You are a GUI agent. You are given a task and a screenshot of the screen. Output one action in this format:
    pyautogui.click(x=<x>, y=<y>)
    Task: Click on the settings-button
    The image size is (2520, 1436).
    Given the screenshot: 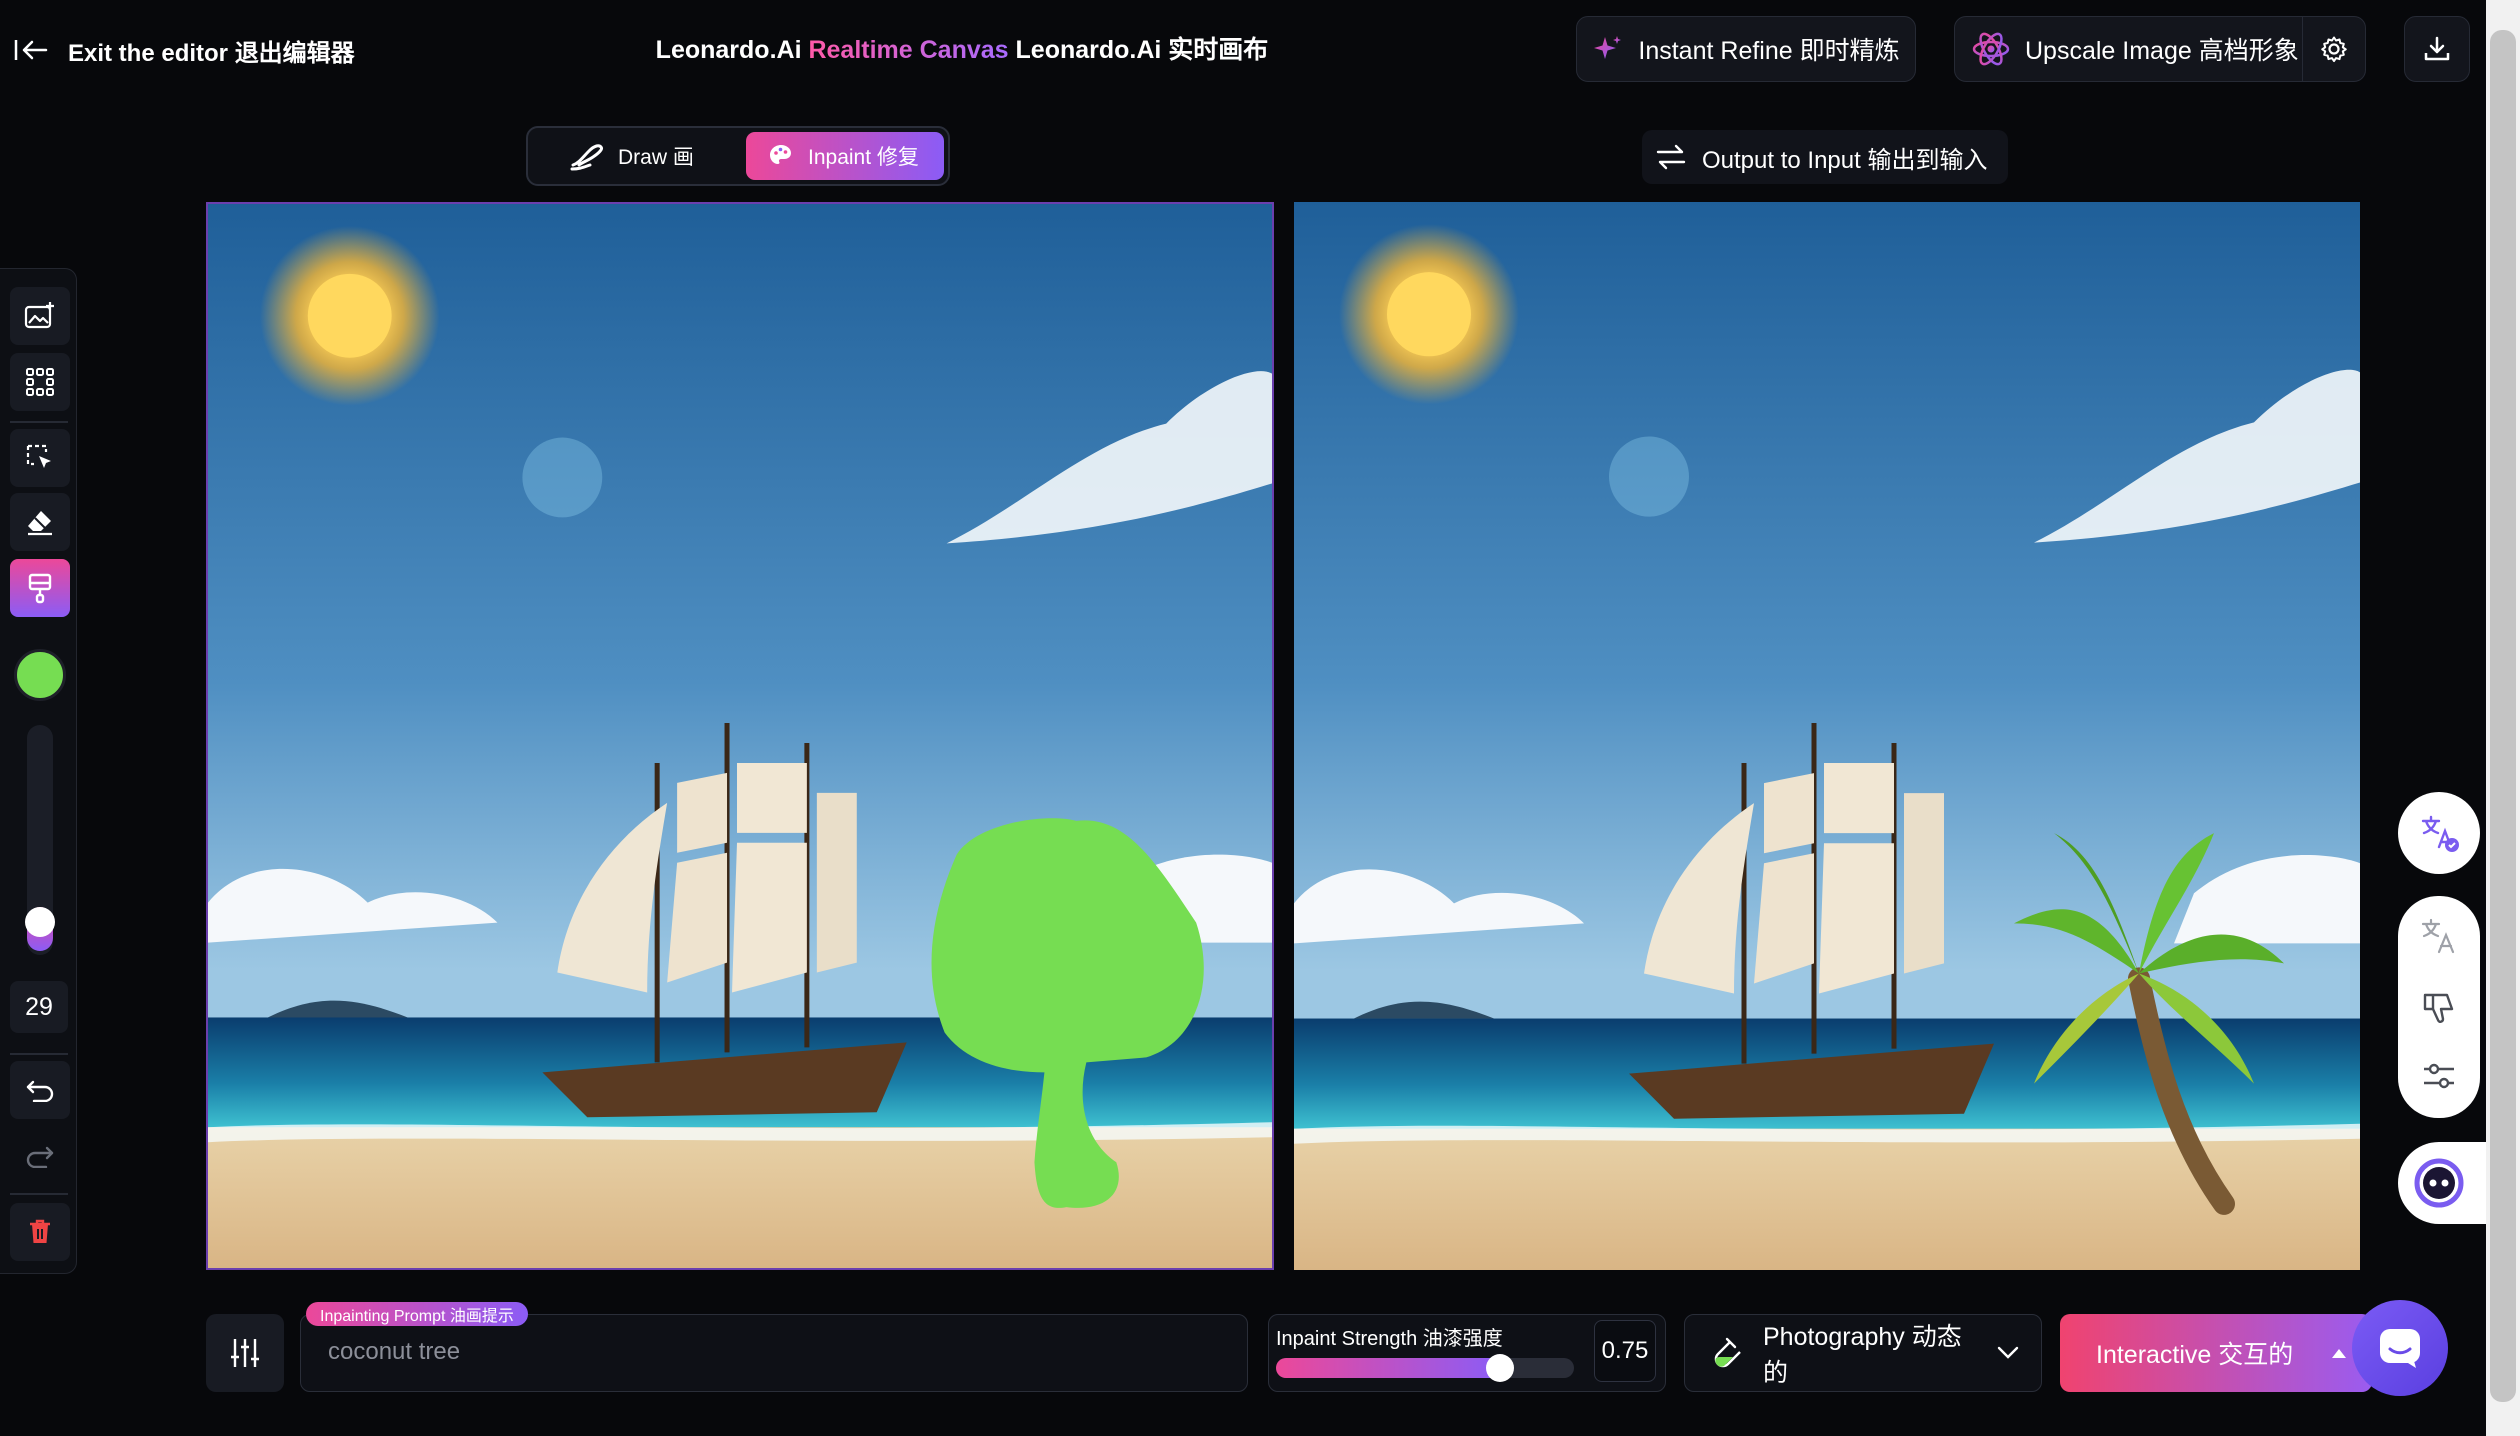 What is the action you would take?
    pyautogui.click(x=2334, y=49)
    